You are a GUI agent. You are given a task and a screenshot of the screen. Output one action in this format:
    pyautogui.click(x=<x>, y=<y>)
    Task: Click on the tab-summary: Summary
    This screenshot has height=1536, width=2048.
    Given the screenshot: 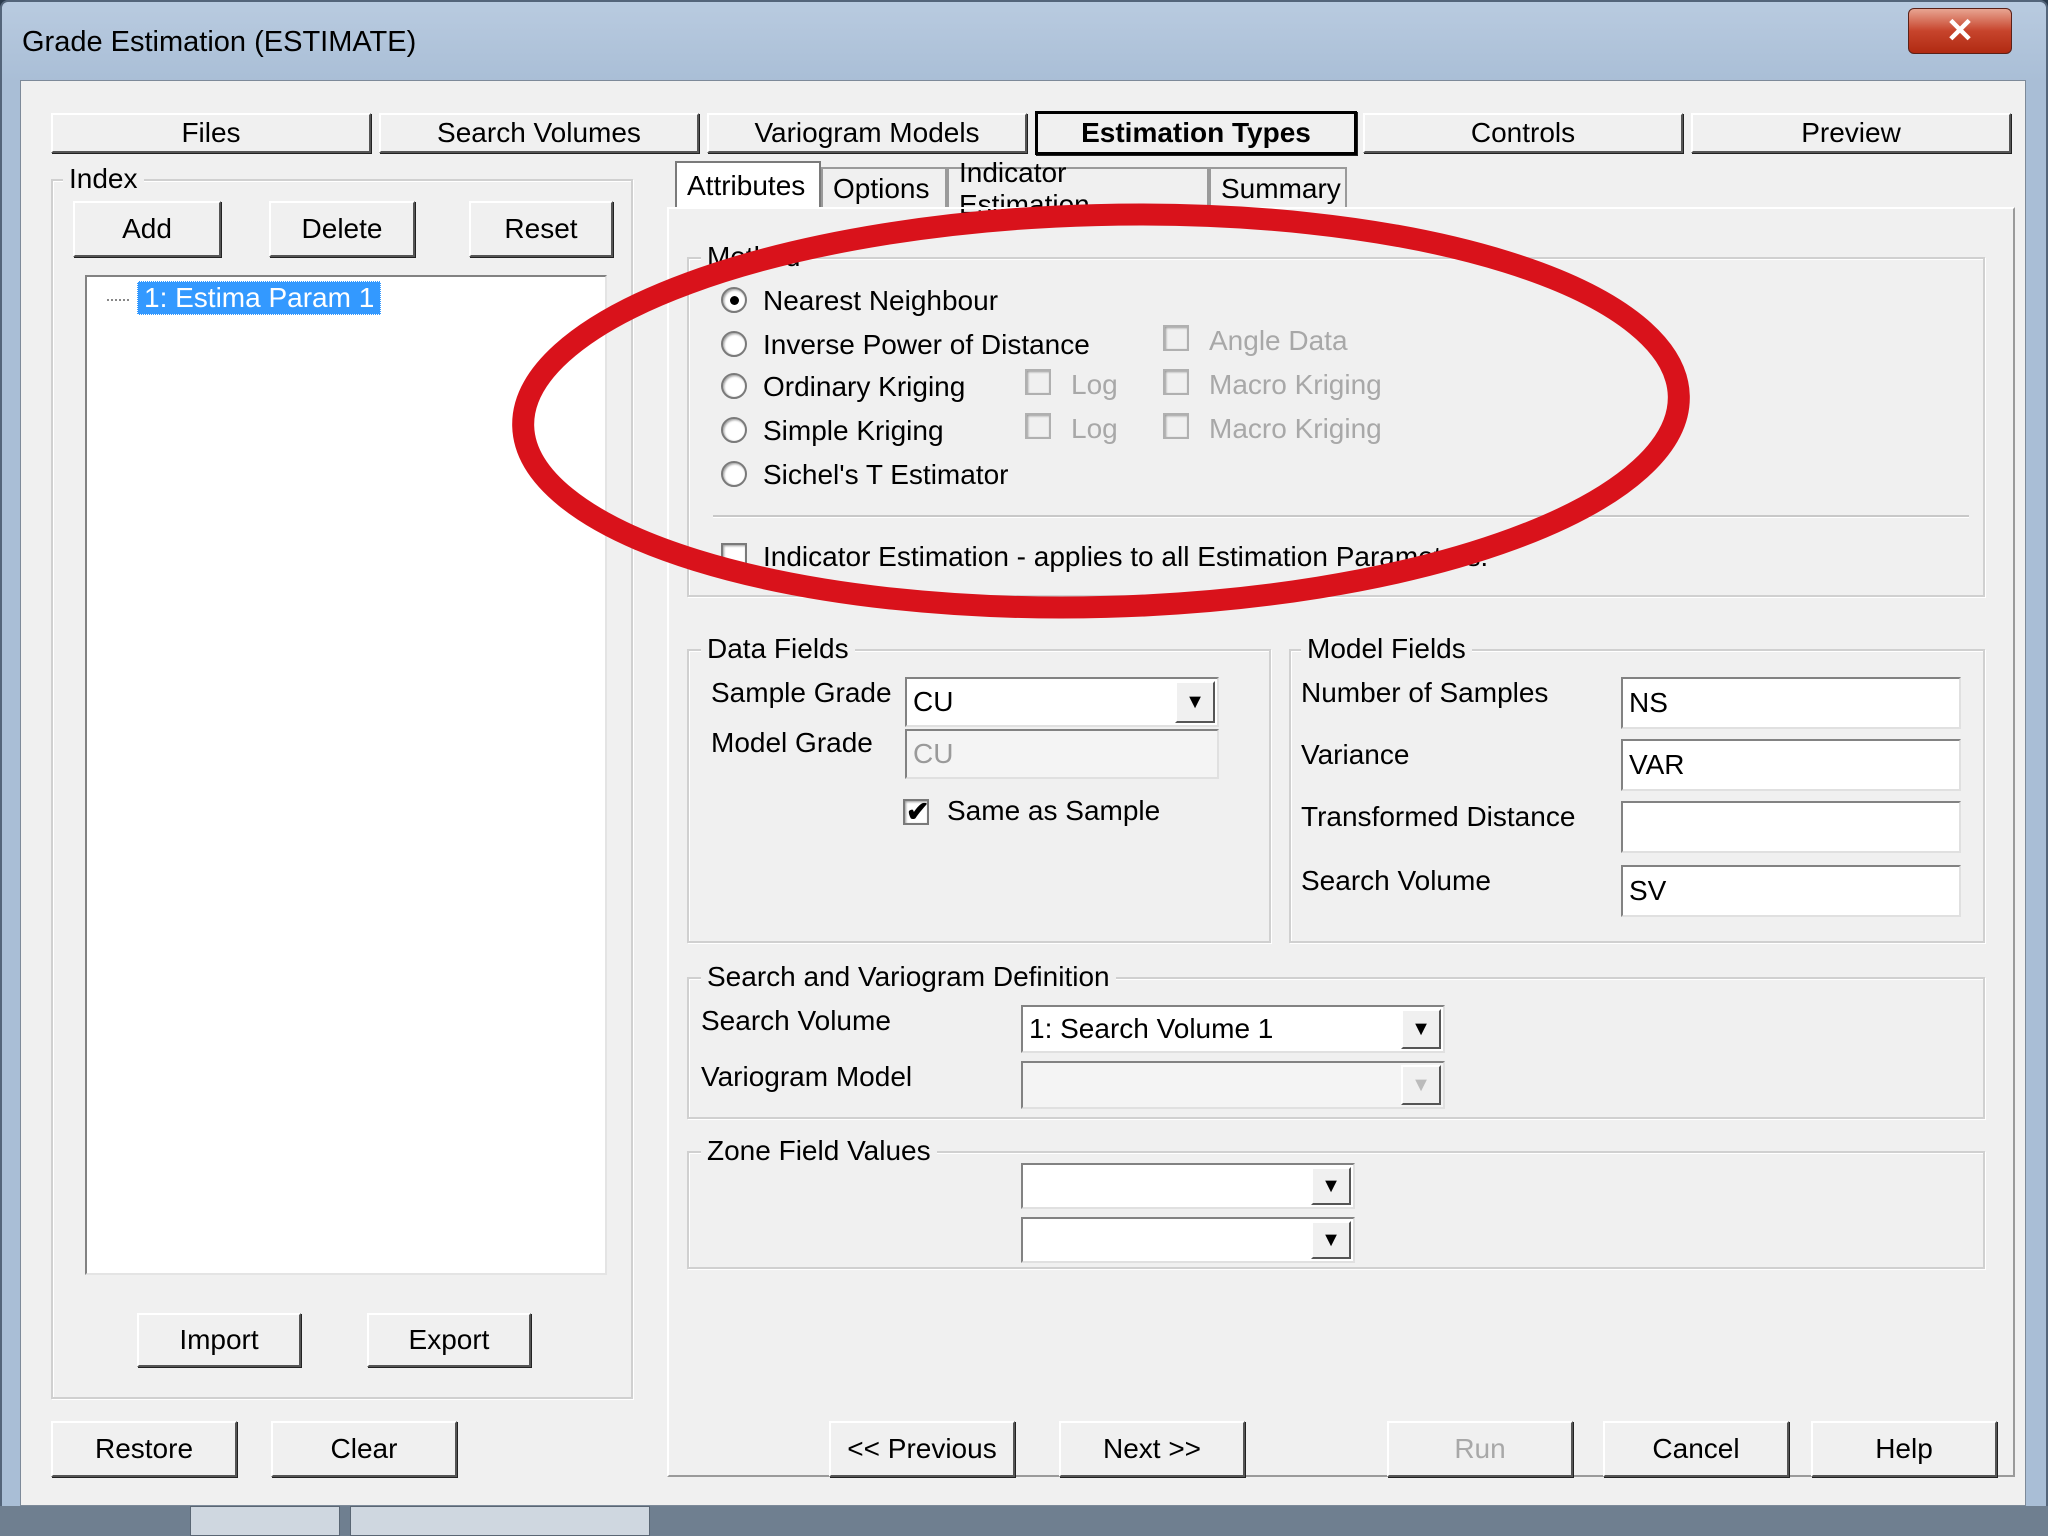 What is the action you would take?
    pyautogui.click(x=1278, y=188)
    